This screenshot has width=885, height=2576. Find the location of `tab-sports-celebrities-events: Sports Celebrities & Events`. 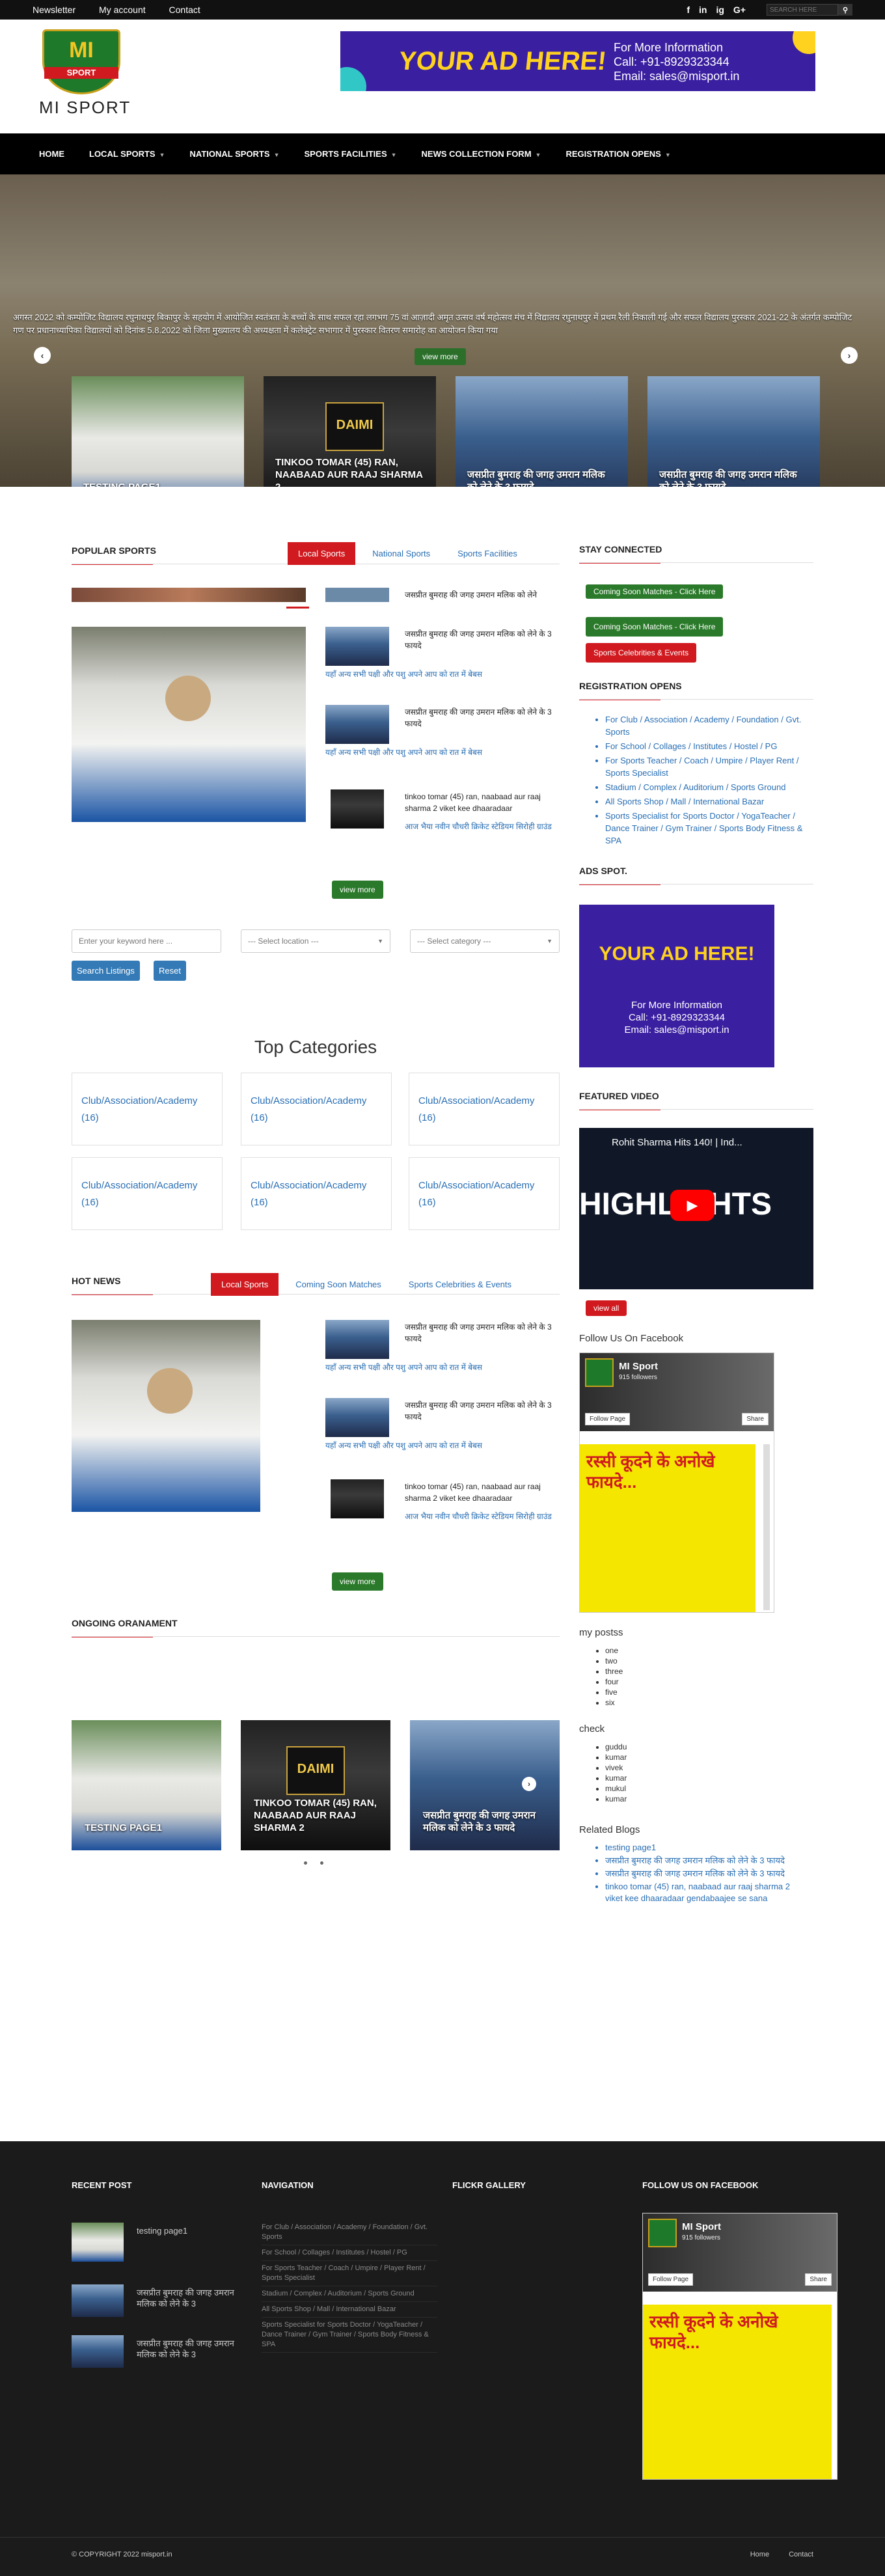

tab-sports-celebrities-events: Sports Celebrities & Events is located at coordinates (460, 1285).